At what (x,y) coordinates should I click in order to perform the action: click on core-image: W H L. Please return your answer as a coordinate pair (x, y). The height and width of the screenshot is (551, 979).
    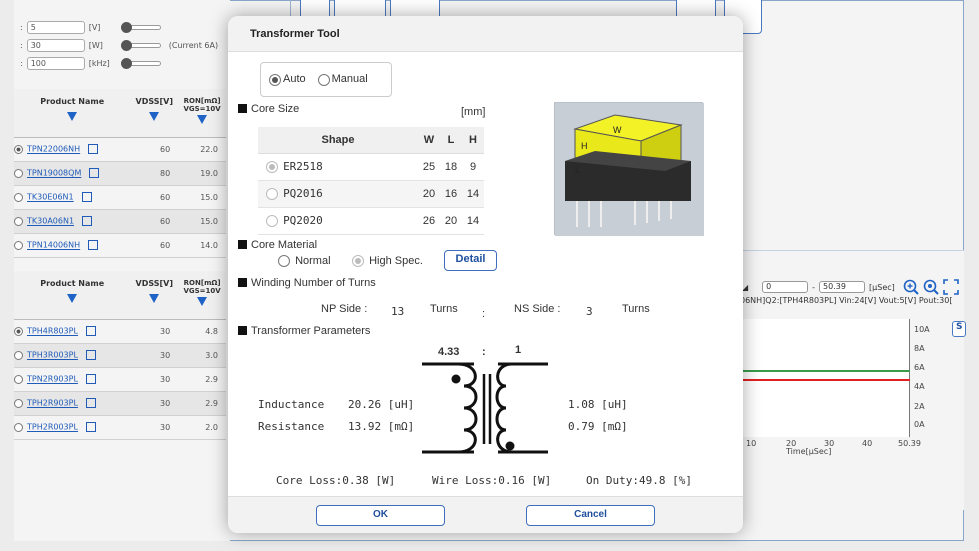
    Looking at the image, I should click on (629, 169).